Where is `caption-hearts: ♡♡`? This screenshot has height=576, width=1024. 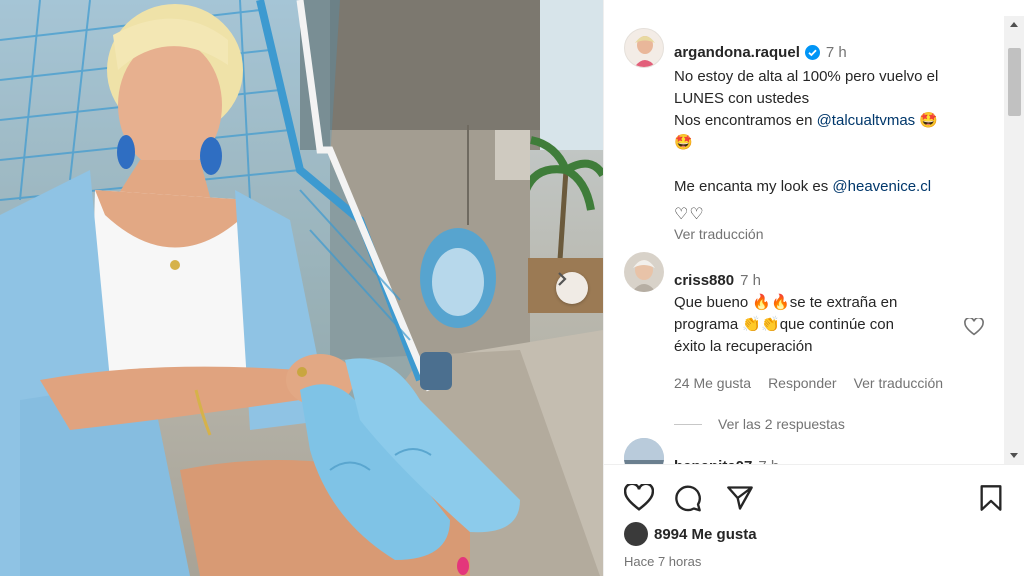
caption-hearts: ♡♡ is located at coordinates (689, 214).